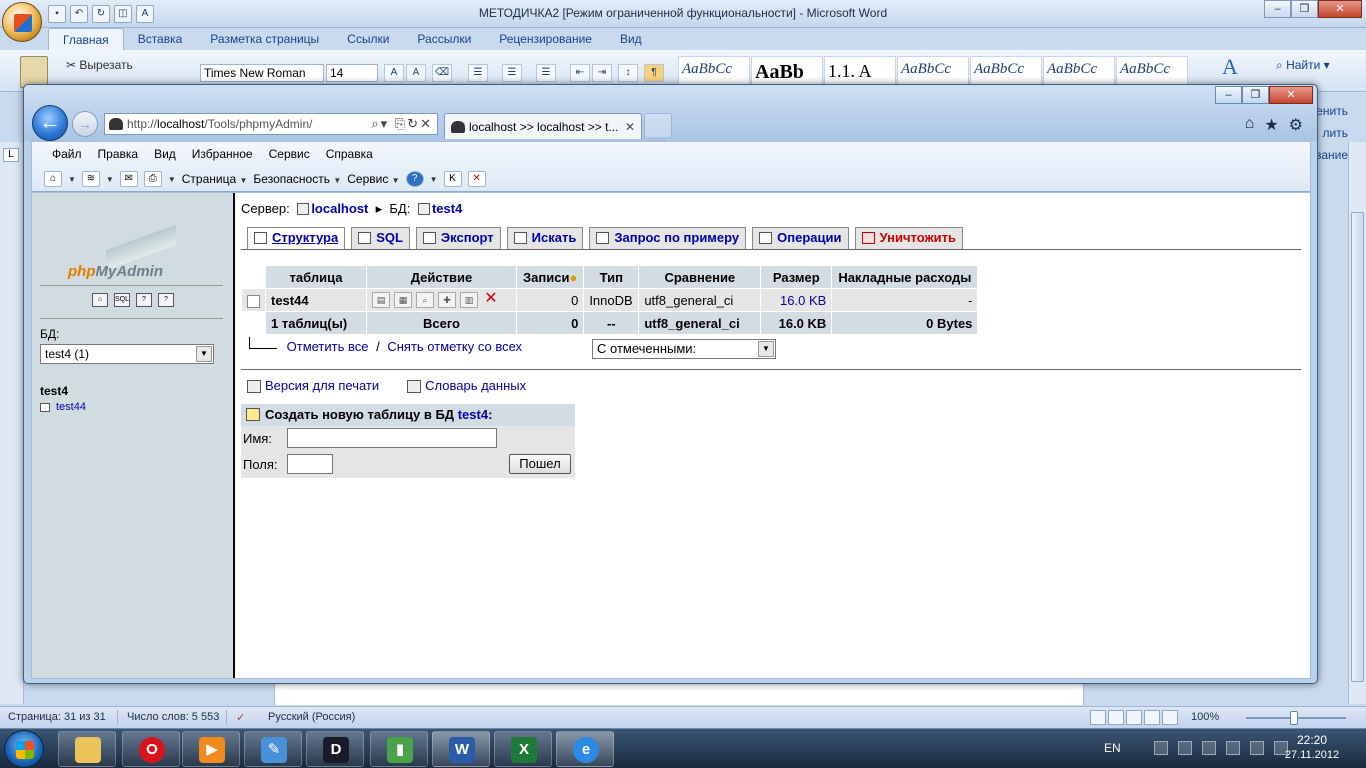 This screenshot has height=768, width=1366. Describe the element at coordinates (222, 154) in the screenshot. I see `menu-favorites: Избранное` at that location.